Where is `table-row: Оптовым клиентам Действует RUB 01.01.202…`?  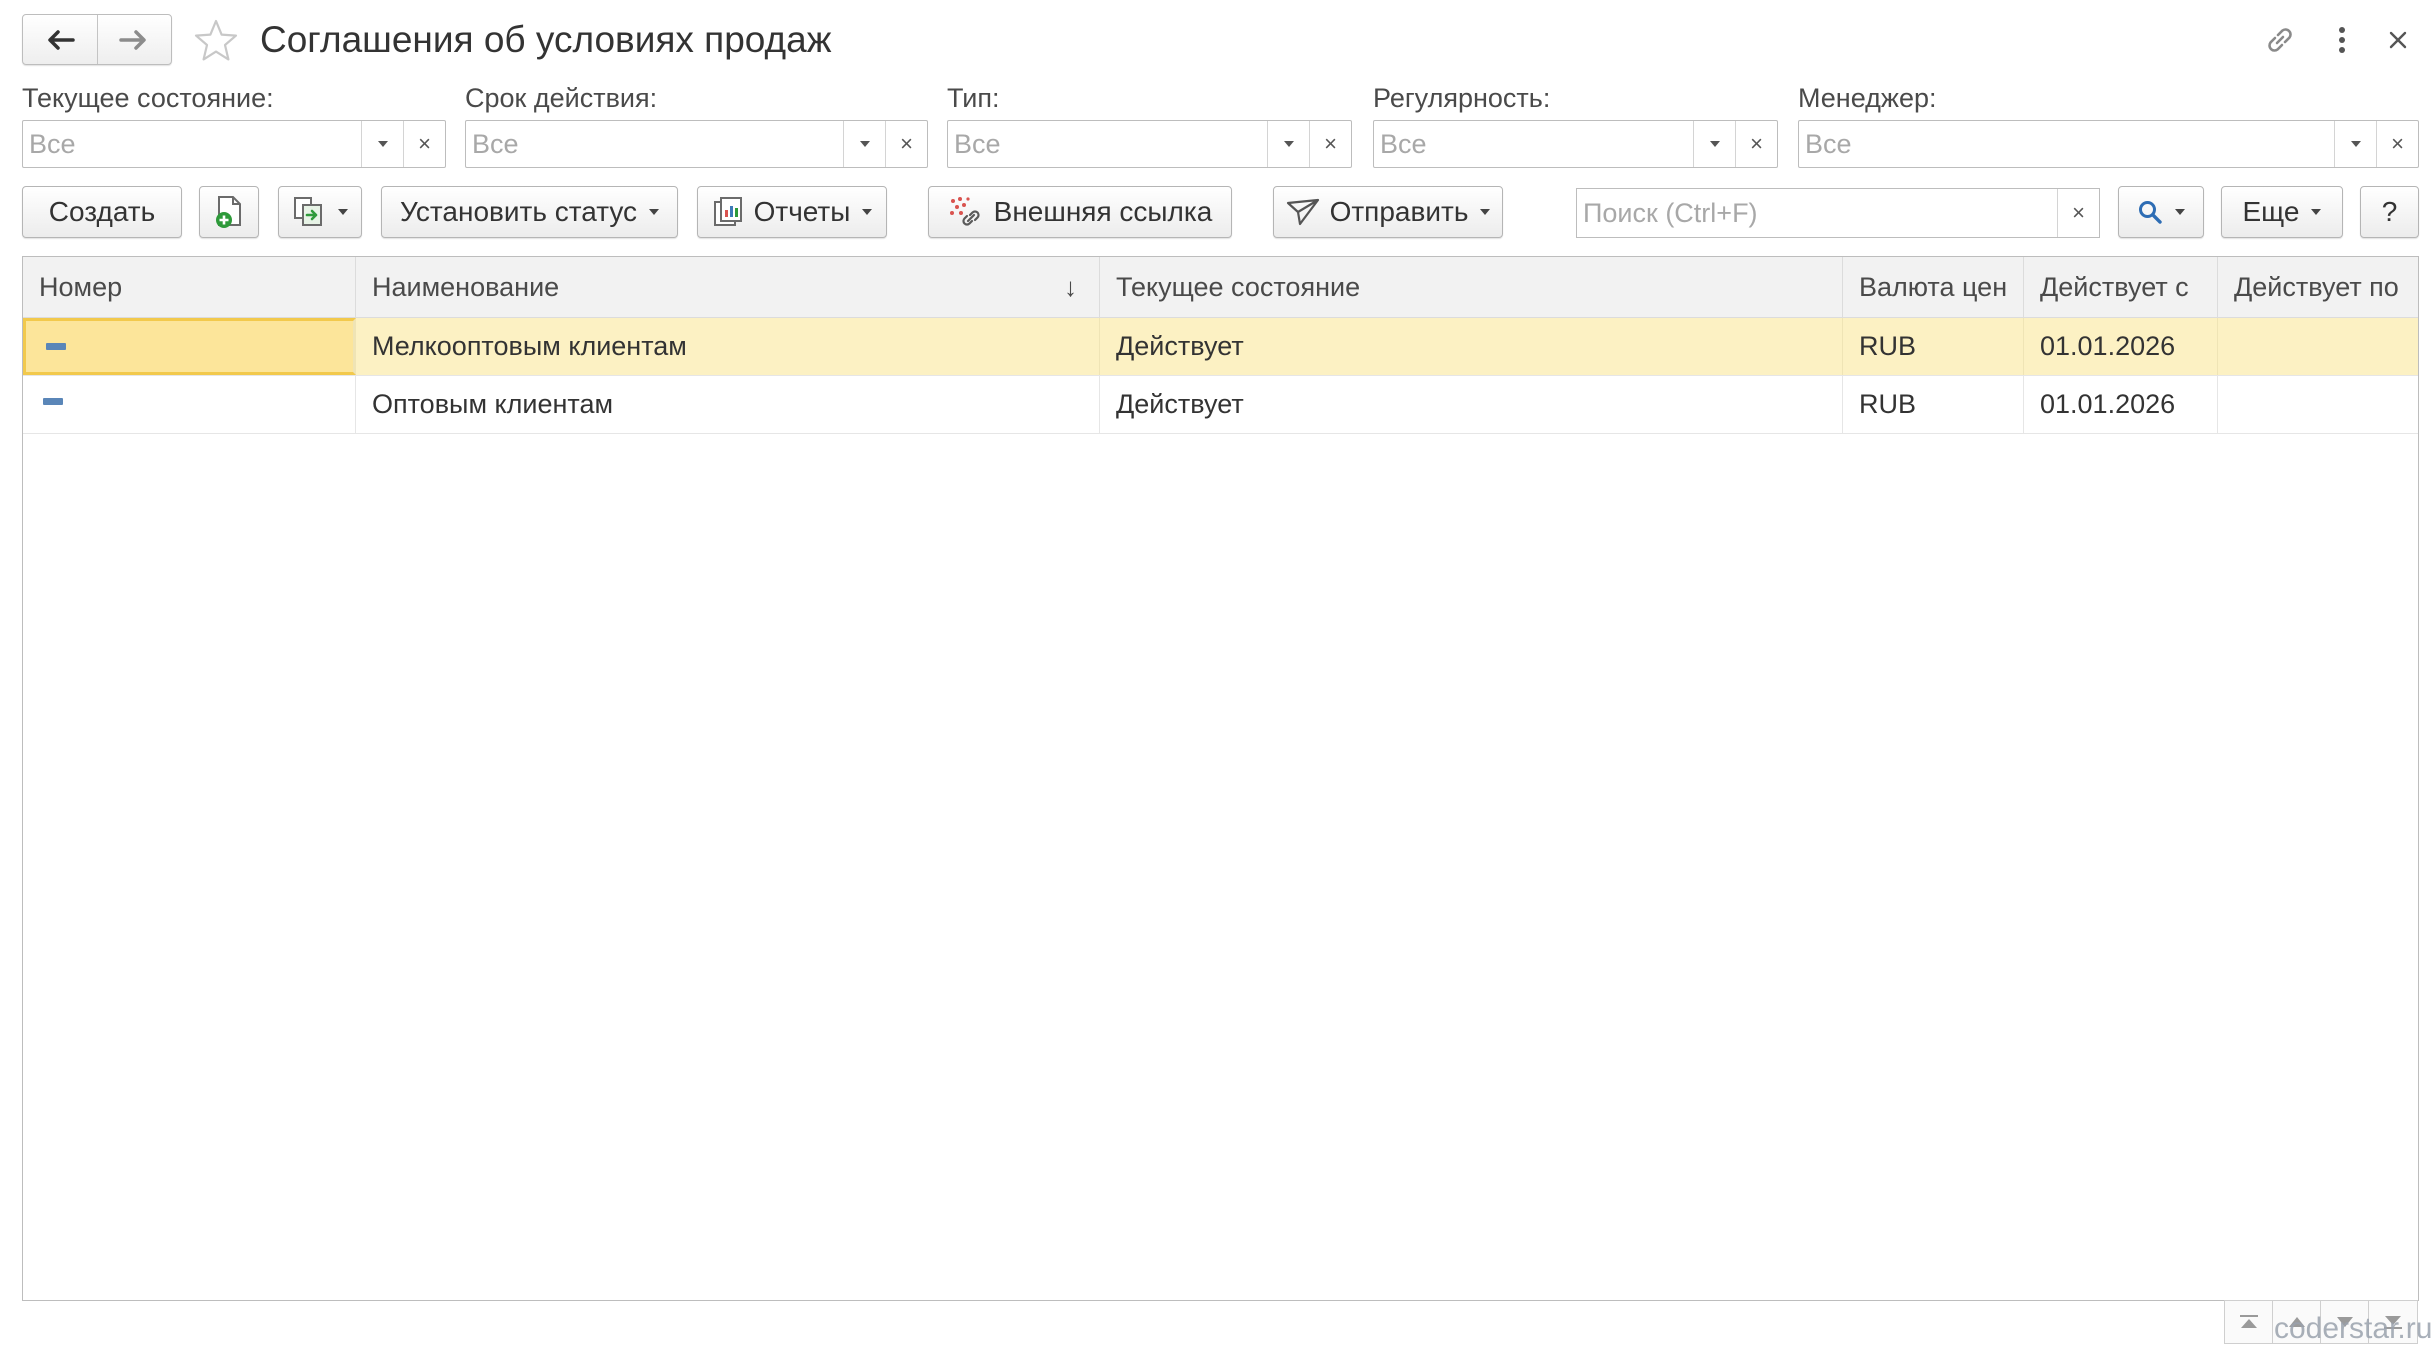 table-row: Оптовым клиентам Действует RUB 01.01.202… is located at coordinates (1220, 405).